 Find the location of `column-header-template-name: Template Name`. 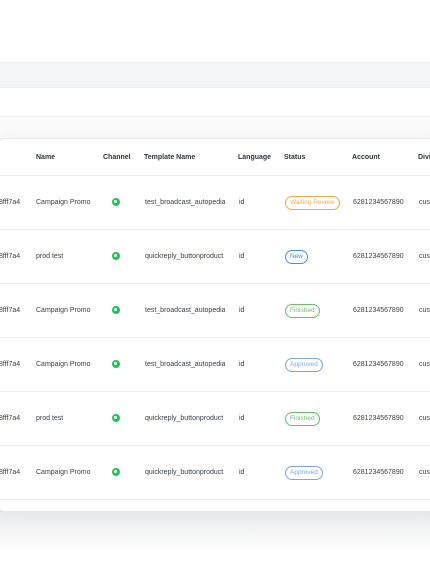

column-header-template-name: Template Name is located at coordinates (191, 157).